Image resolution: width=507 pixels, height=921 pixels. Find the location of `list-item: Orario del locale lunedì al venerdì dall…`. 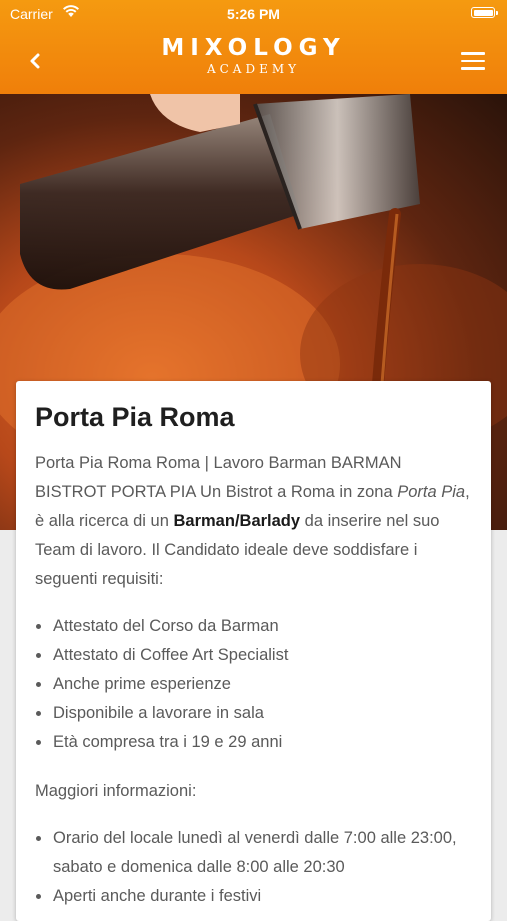

list-item: Orario del locale lunedì al venerdì dall… is located at coordinates (253, 853).